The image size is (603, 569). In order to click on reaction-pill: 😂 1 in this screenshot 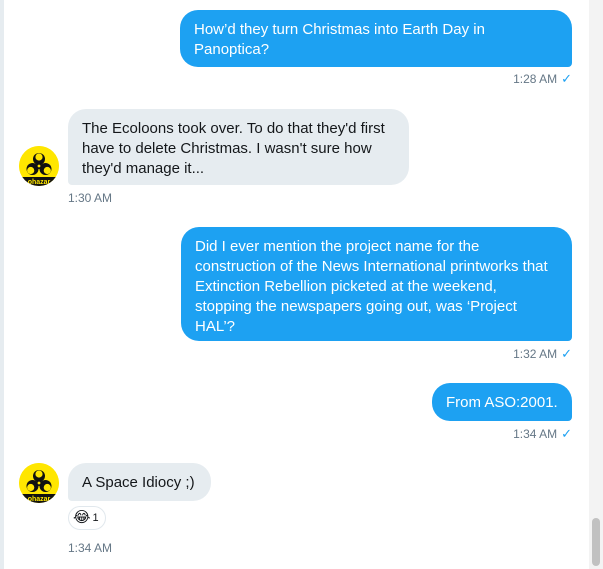, I will do `click(87, 518)`.